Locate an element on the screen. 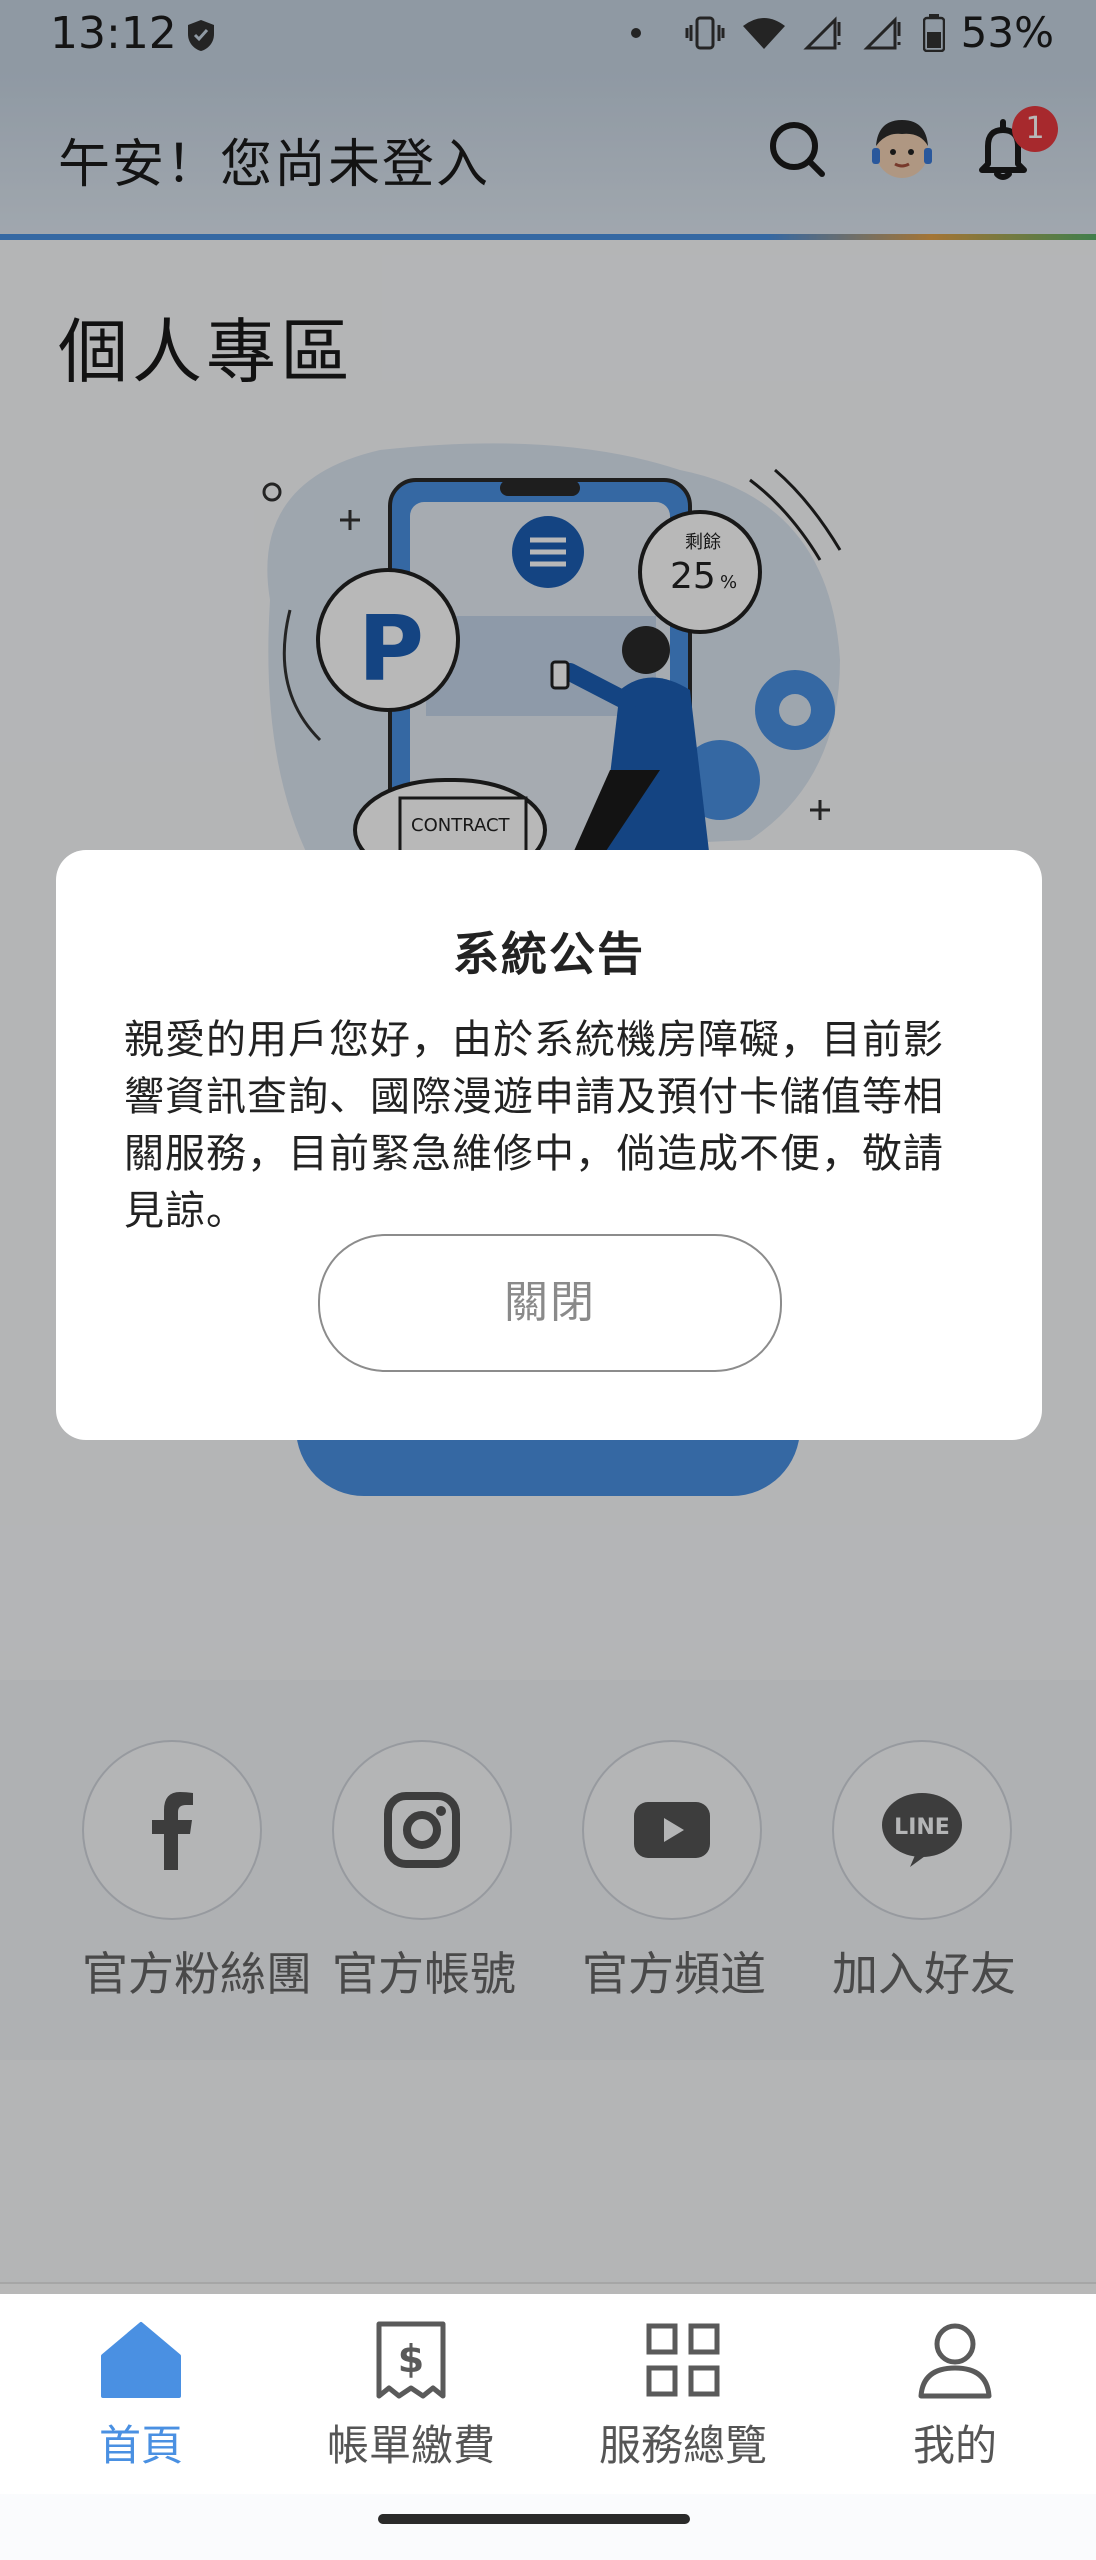 Image resolution: width=1096 pixels, height=2560 pixels. user-icon is located at coordinates (955, 2360).